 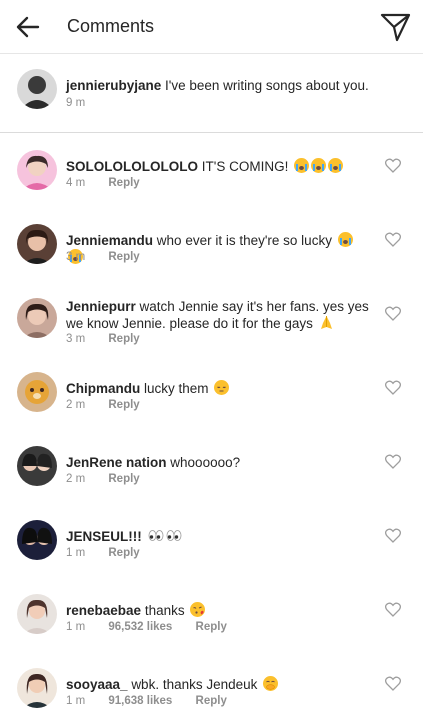 I want to click on caption-username: jennierubyjane, so click(x=113, y=85).